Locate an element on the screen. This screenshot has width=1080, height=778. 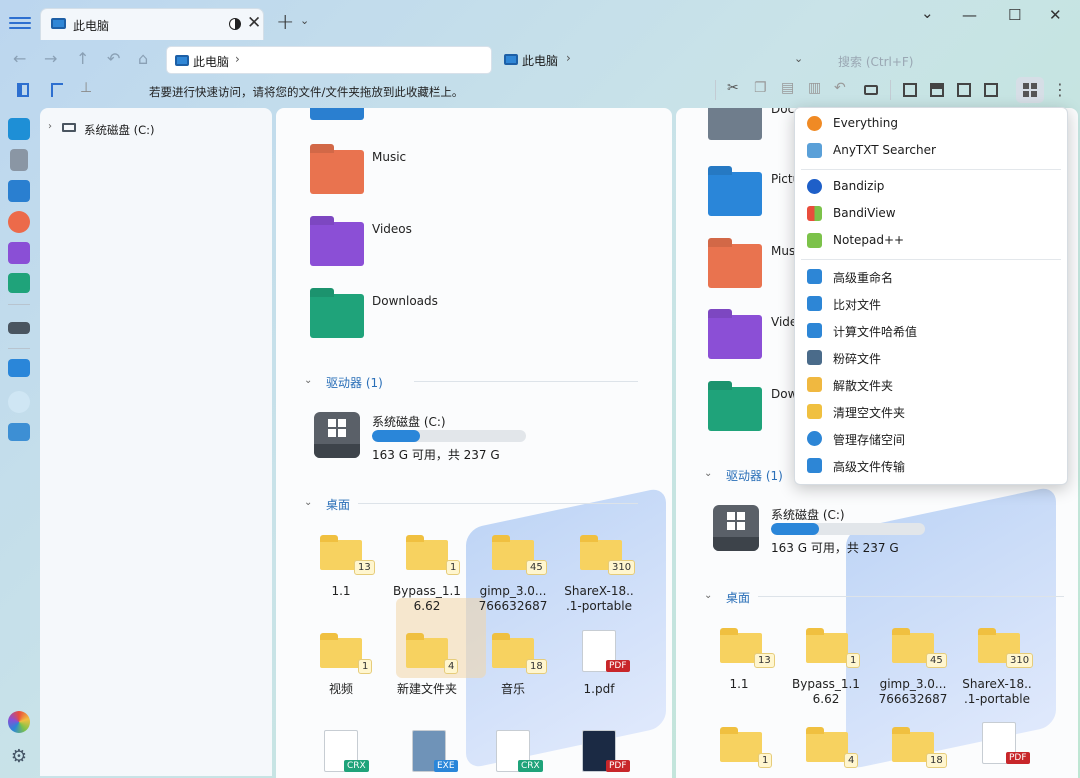
network-icon is located at coordinates (19, 432).